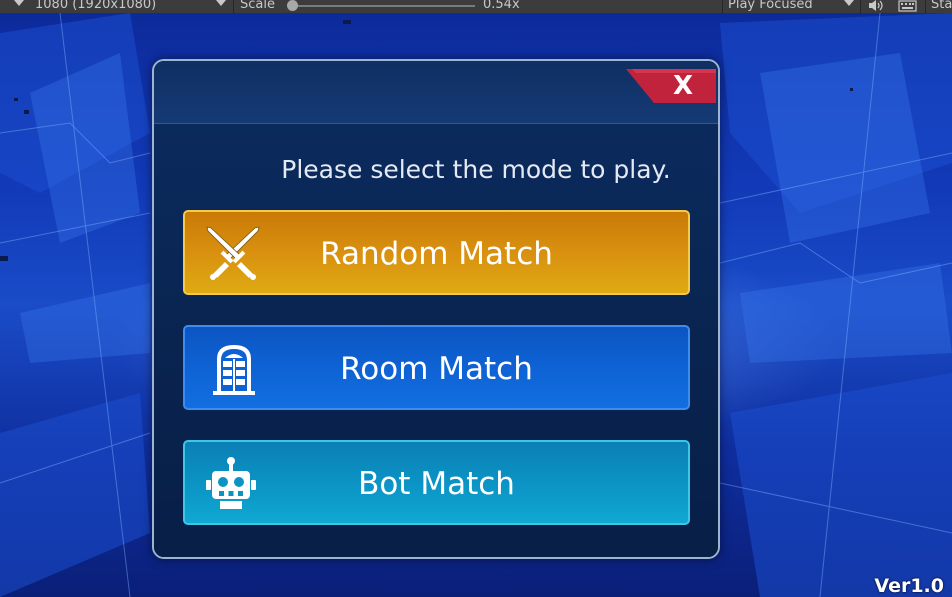  I want to click on room-match-button: Room Match, so click(436, 367).